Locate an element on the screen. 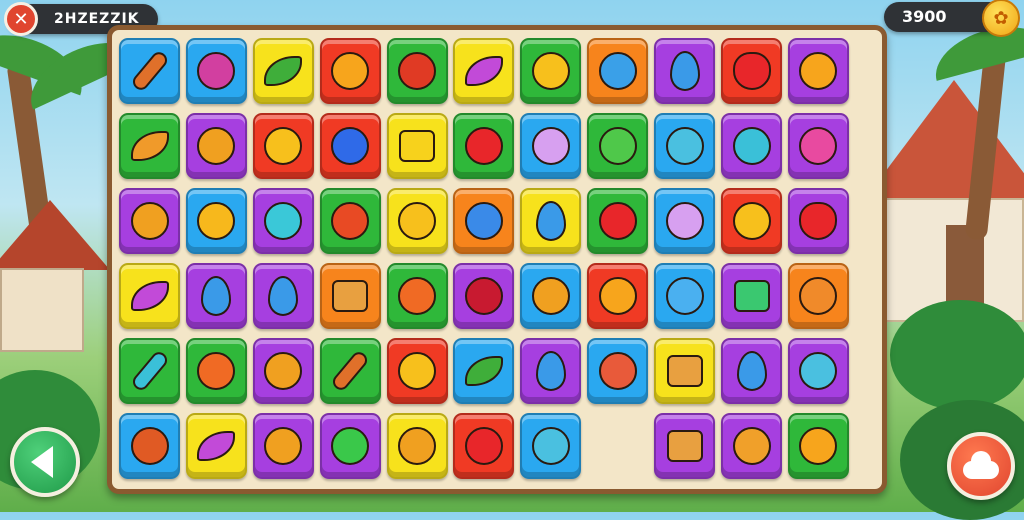  blob-icon is located at coordinates (684, 296).